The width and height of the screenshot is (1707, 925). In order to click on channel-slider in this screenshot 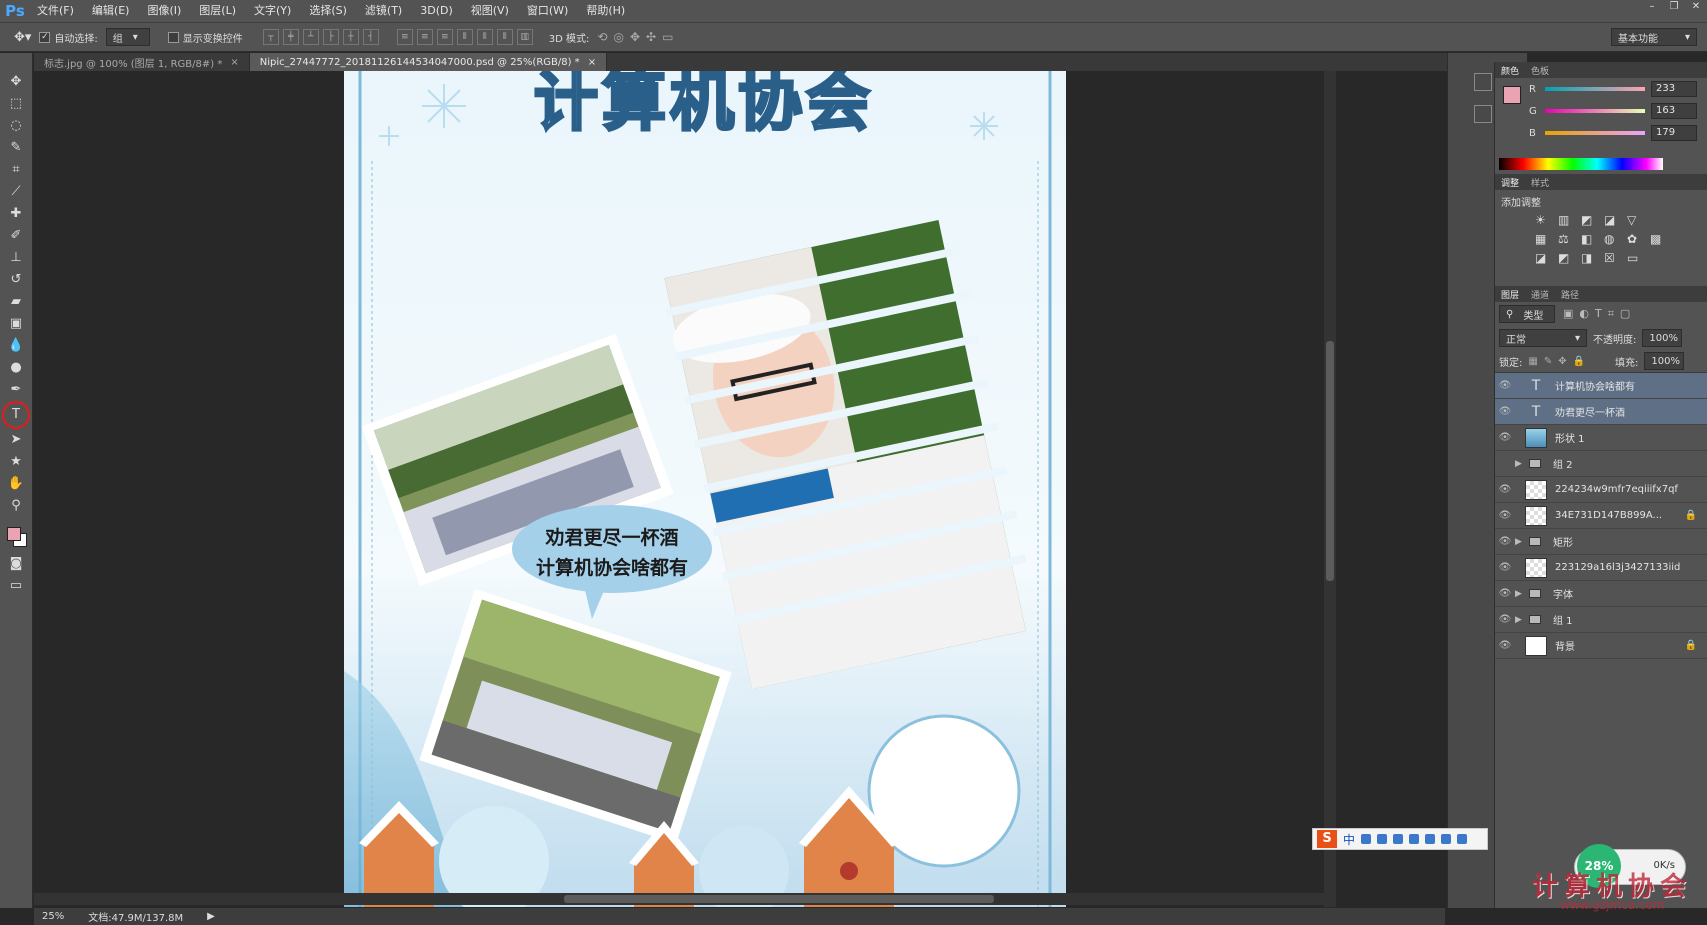, I will do `click(1595, 111)`.